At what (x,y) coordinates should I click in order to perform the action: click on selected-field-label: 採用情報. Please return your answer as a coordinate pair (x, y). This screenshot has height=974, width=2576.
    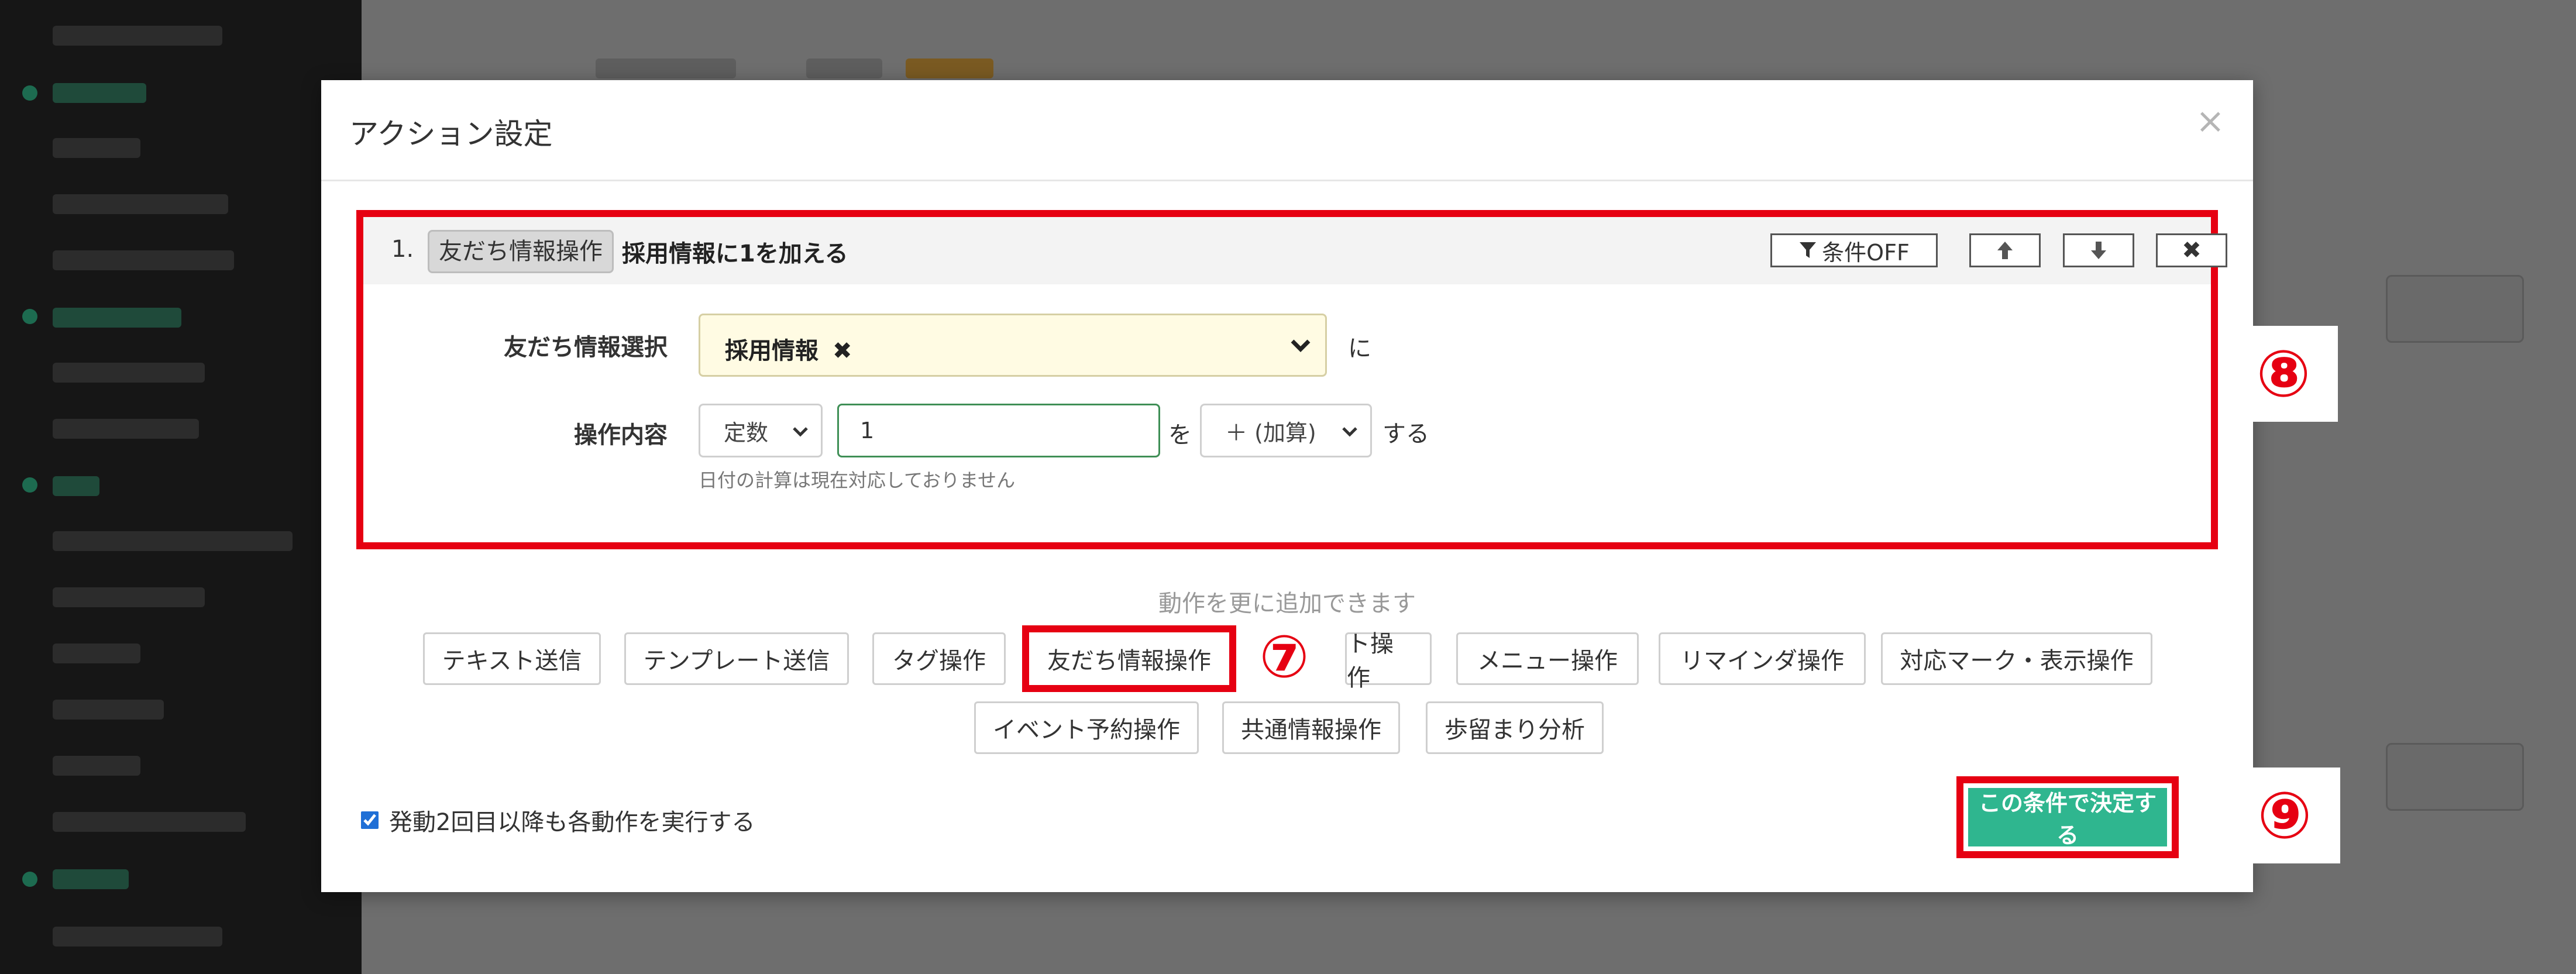
    Looking at the image, I should click on (771, 351).